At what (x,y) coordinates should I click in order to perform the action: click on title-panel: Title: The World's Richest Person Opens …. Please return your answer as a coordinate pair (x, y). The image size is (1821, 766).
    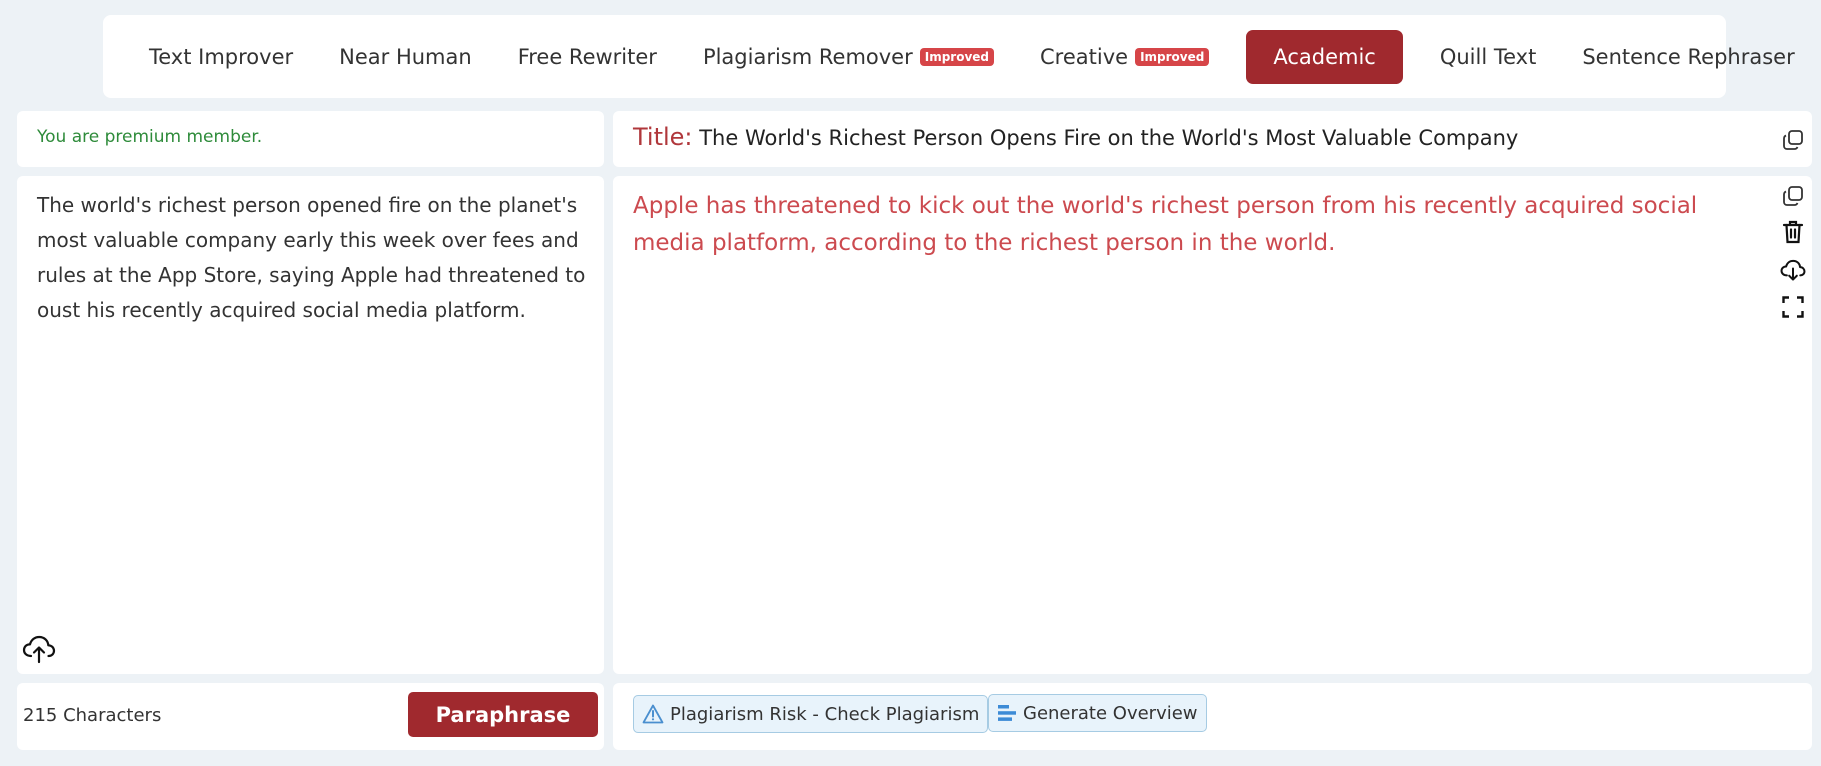
    Looking at the image, I should click on (1212, 139).